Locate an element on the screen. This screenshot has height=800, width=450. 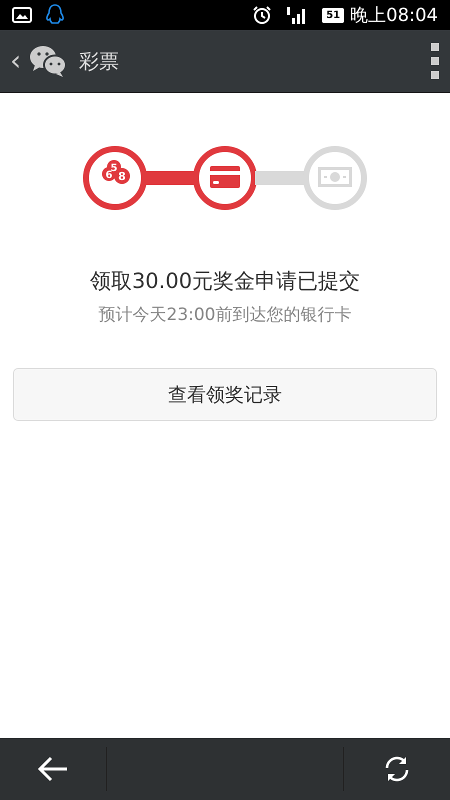
alarm-clock-icon is located at coordinates (262, 15).